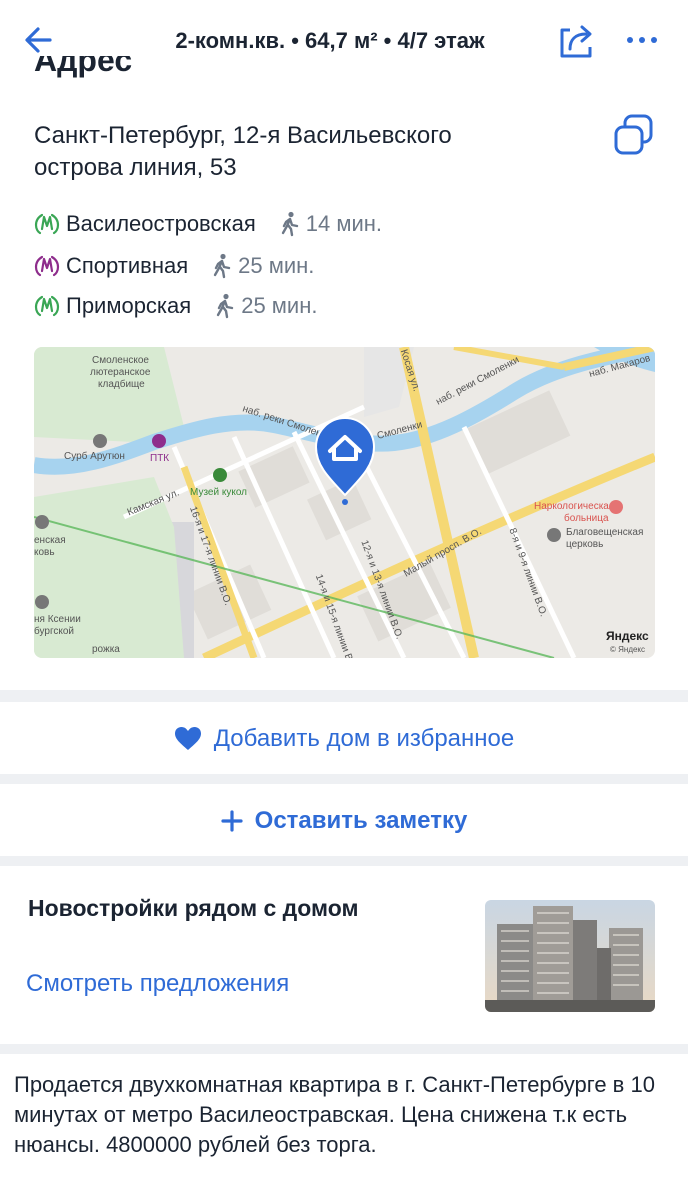 The image size is (688, 1200). I want to click on map-label: Смоленское, so click(120, 360).